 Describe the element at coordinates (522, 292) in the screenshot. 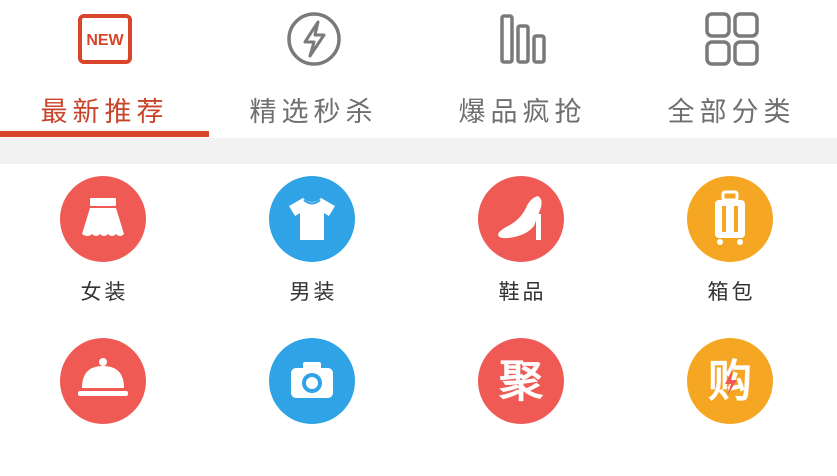

I see `category-label: 鞋品` at that location.